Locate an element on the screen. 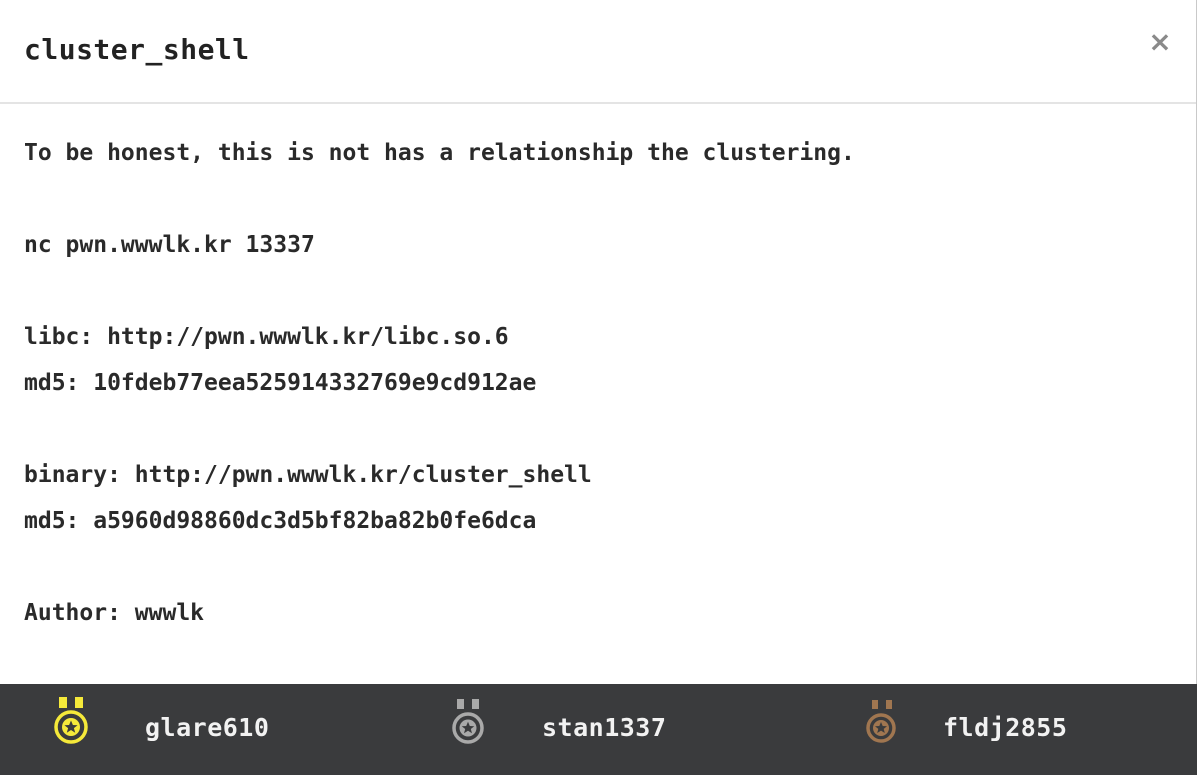 This screenshot has height=775, width=1197. bronze-medal-icon is located at coordinates (881, 721).